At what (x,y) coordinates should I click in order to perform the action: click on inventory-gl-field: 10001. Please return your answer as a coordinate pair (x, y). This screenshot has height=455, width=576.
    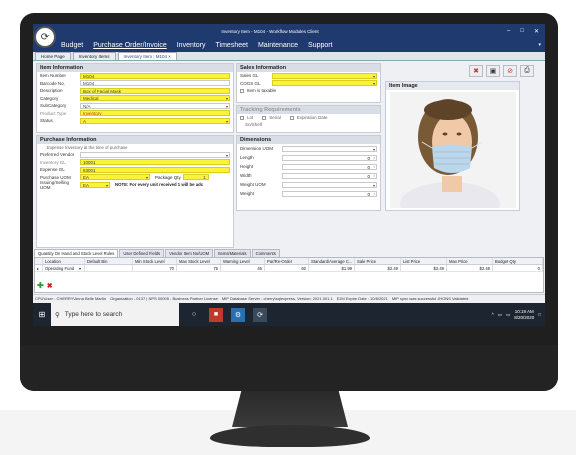
    Looking at the image, I should click on (155, 162).